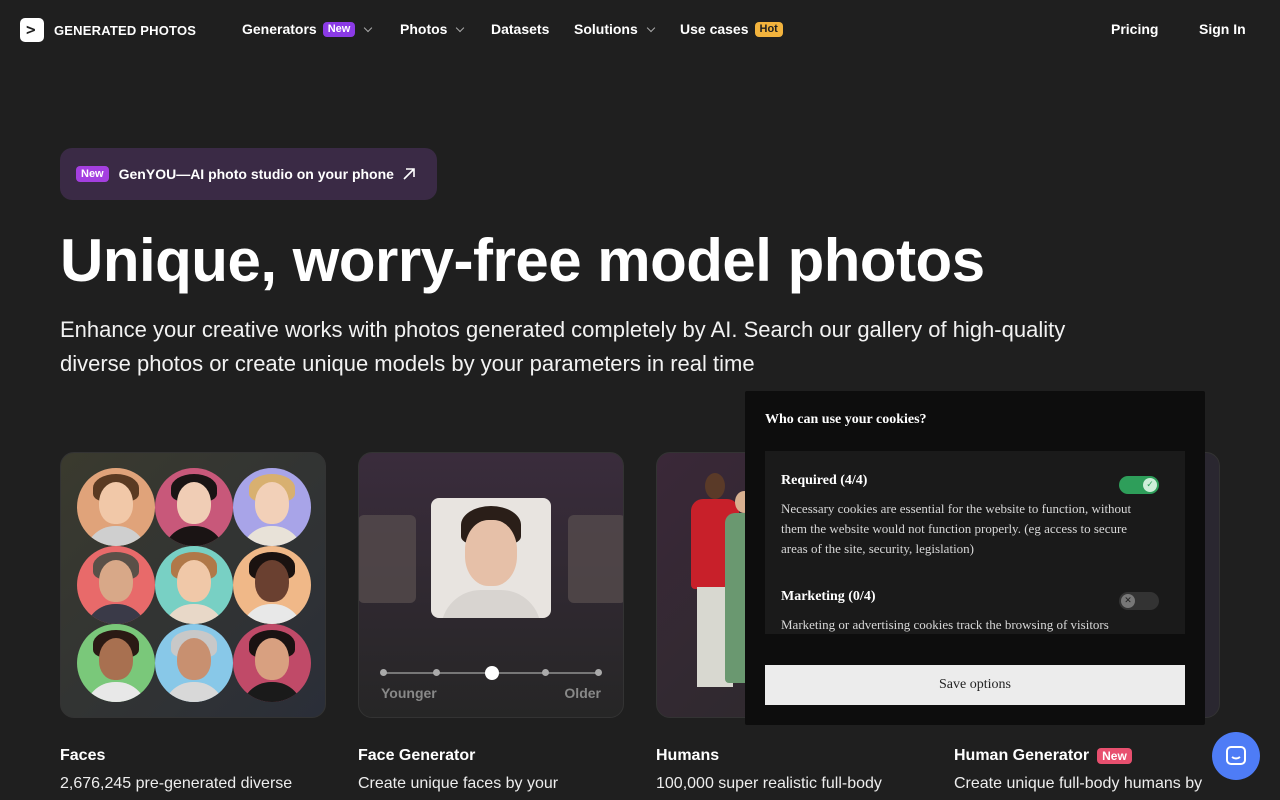  I want to click on nav-solutions: Solutions, so click(615, 29).